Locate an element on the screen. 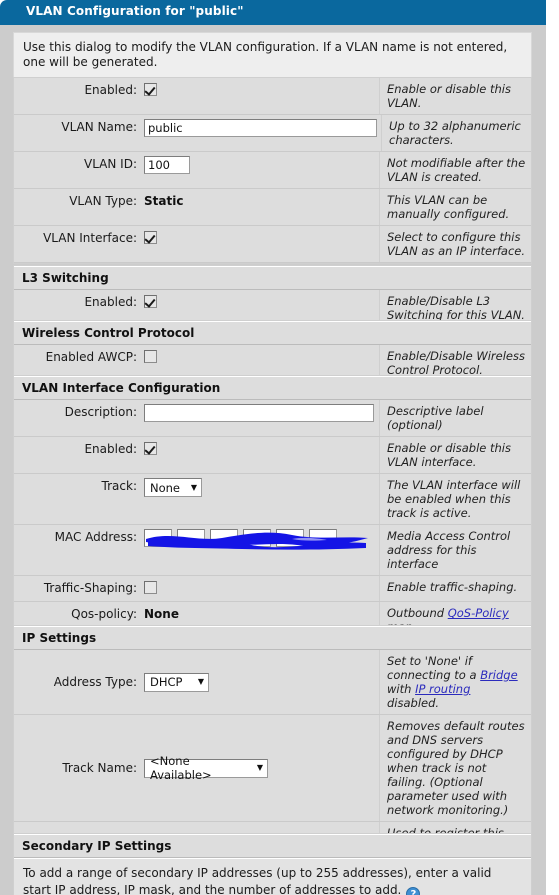  section-header-l3-switching: L3 Switching is located at coordinates (272, 278).